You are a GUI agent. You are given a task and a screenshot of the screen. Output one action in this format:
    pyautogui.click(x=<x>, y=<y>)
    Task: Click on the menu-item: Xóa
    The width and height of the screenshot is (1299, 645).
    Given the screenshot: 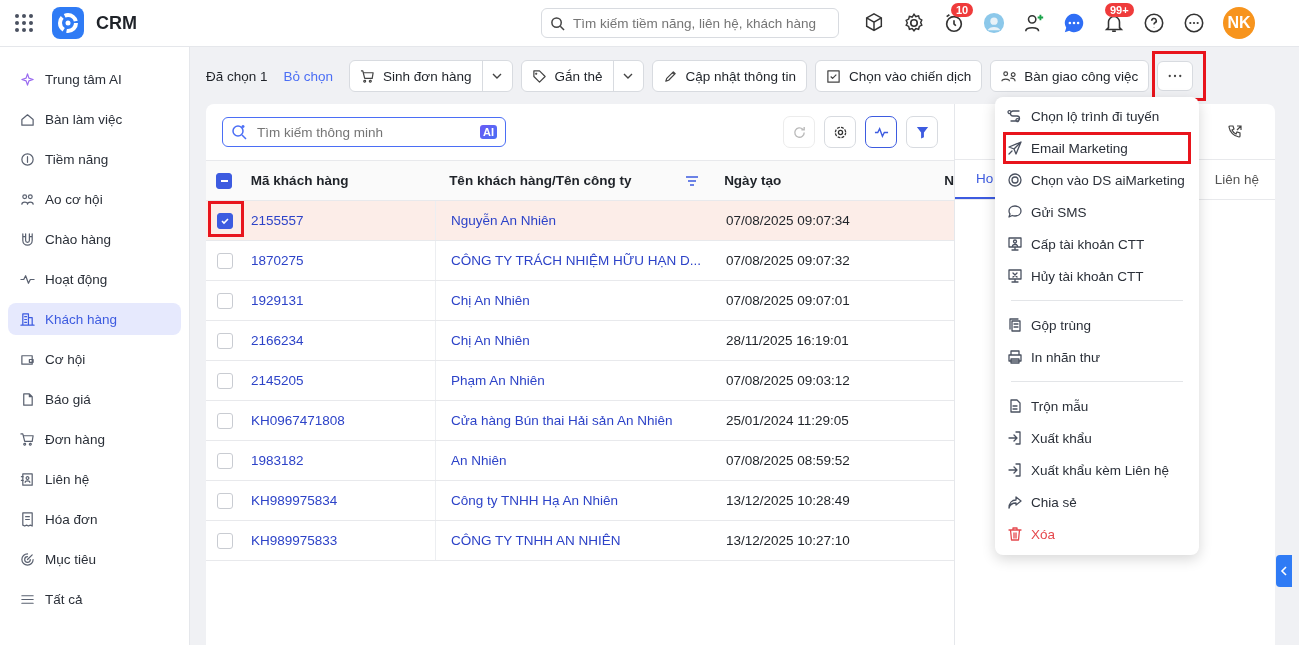 What is the action you would take?
    pyautogui.click(x=1097, y=534)
    